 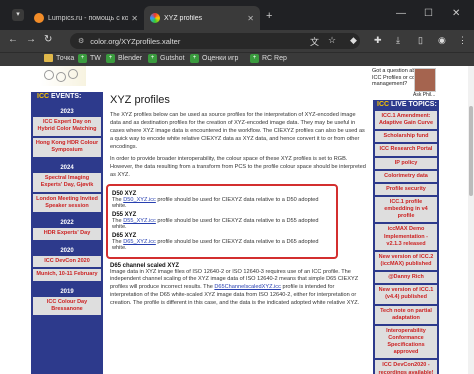 What do you see at coordinates (95, 58) in the screenshot?
I see `bookmark-label: TW` at bounding box center [95, 58].